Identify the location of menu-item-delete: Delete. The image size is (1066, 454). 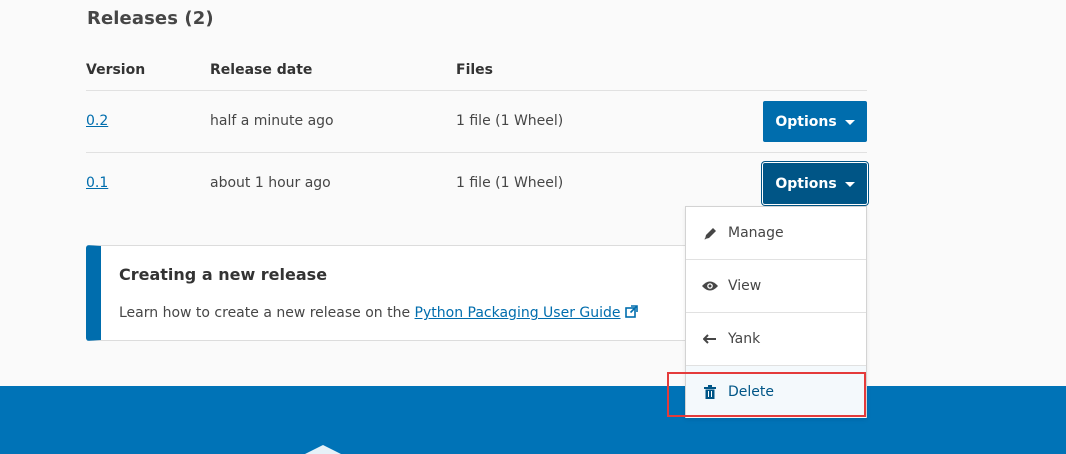
(776, 392).